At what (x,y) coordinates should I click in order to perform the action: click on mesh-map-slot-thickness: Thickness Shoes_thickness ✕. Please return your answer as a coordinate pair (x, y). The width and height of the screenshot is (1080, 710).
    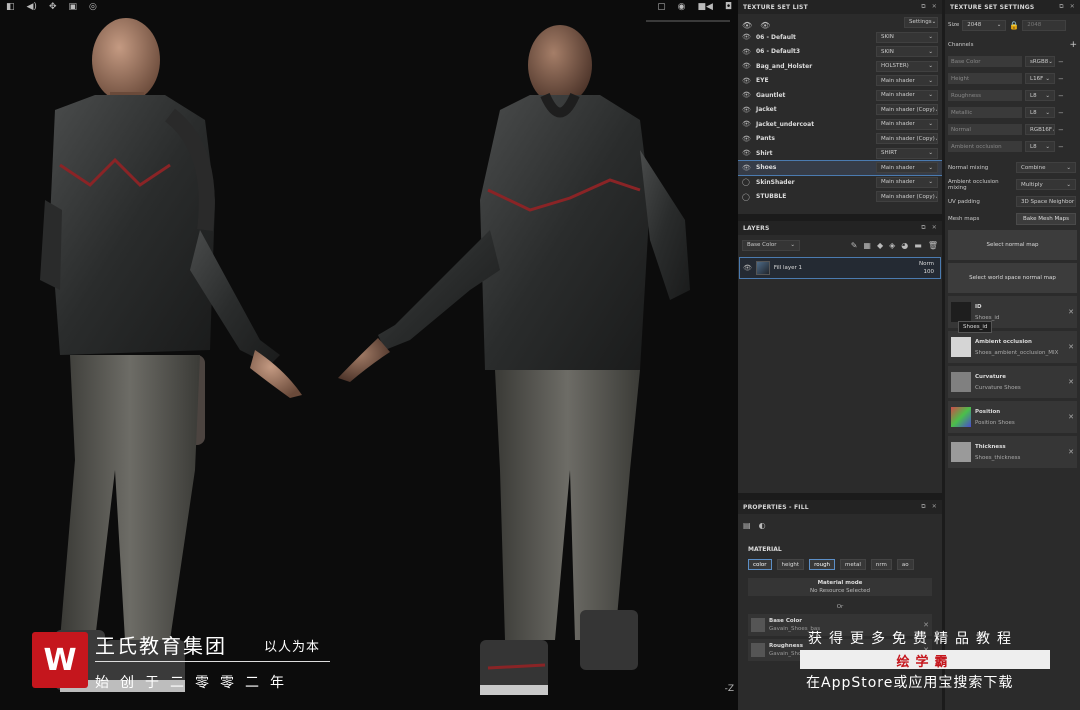
    Looking at the image, I should click on (1012, 452).